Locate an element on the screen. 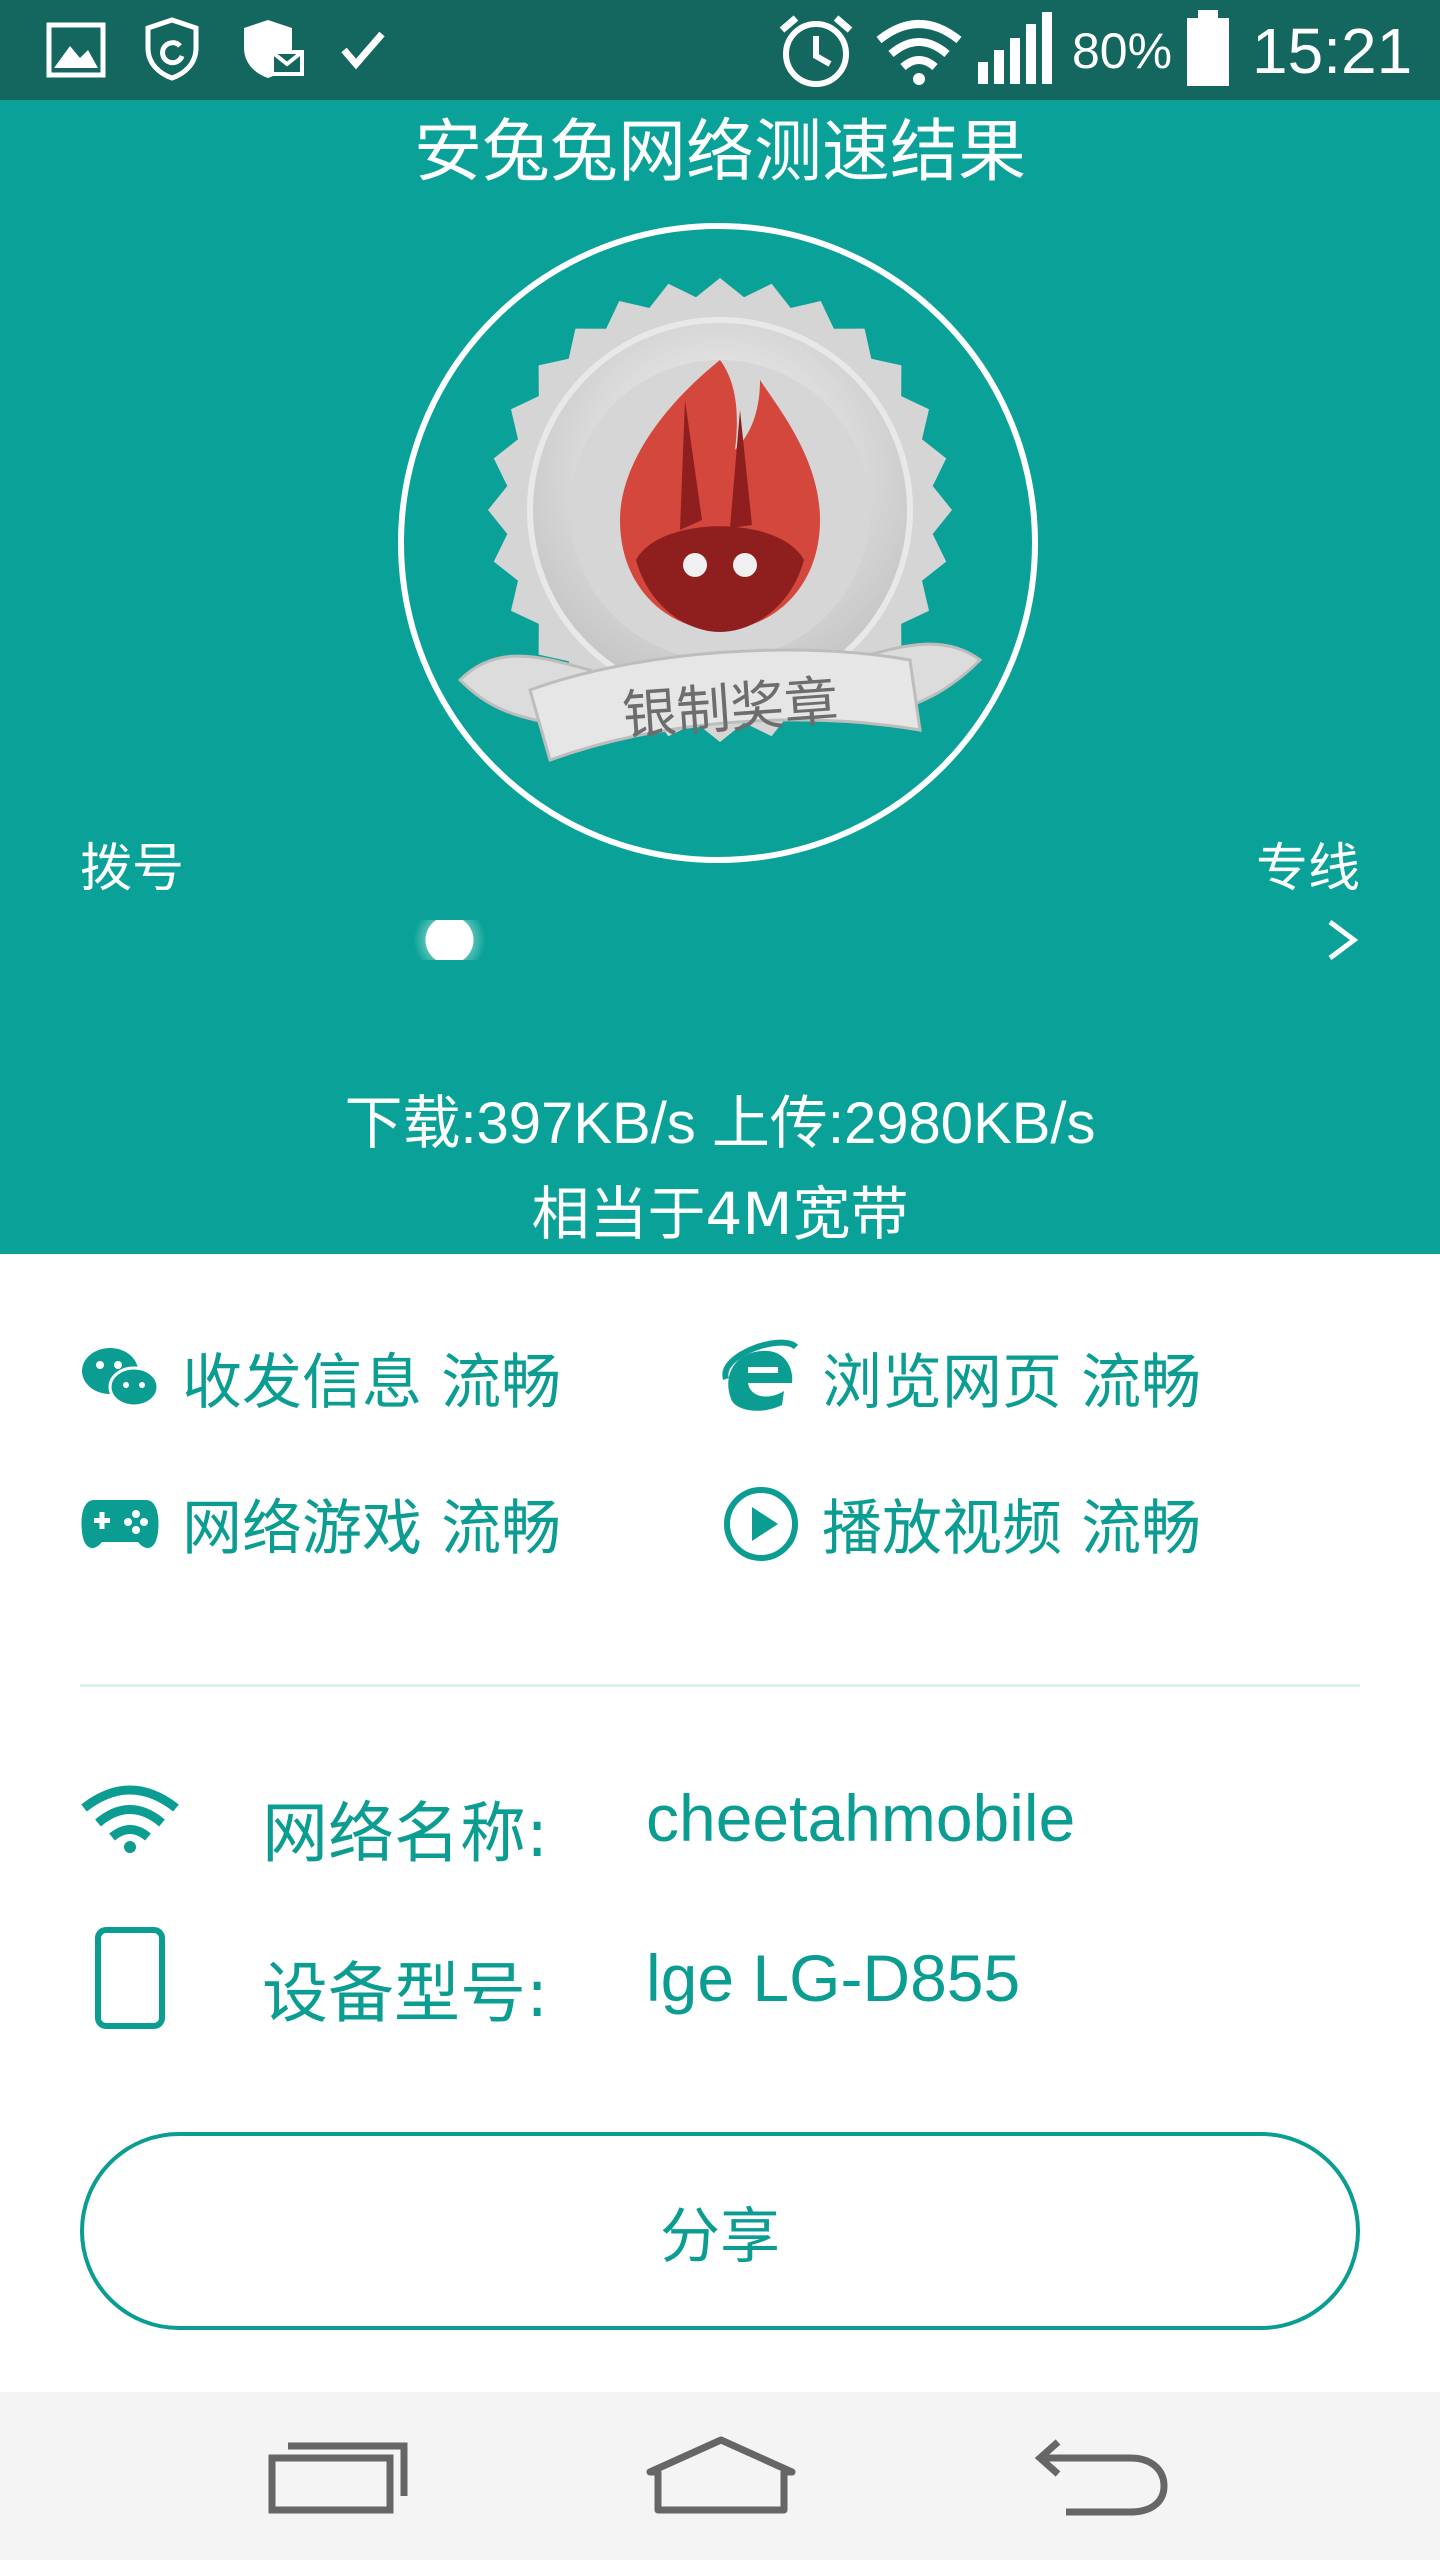 The image size is (1440, 2560). feature-messaging: 收发信息 流畅 is located at coordinates (320, 1377).